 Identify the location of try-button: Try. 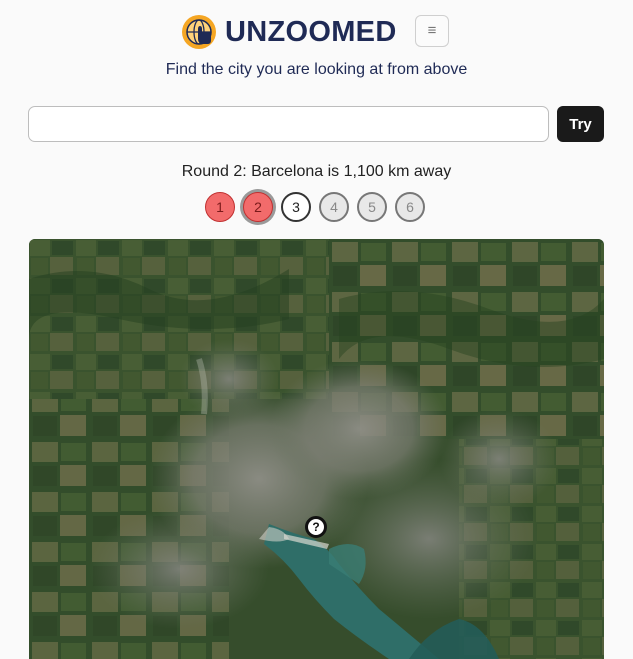
(580, 124).